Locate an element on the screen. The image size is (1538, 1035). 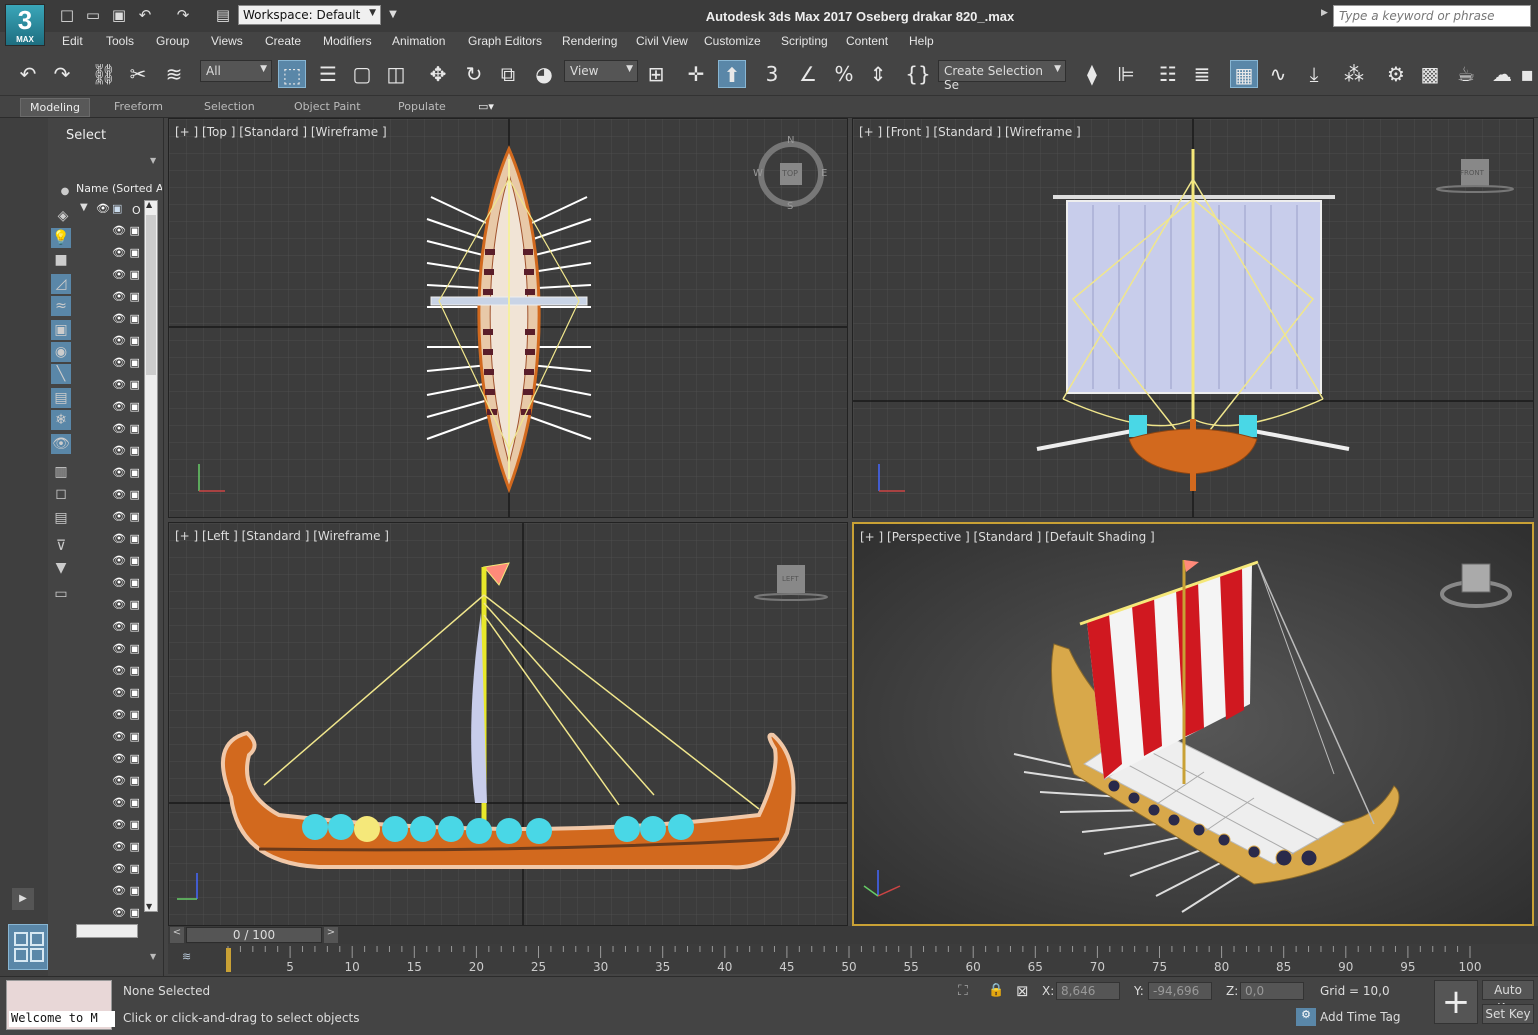
x-coordinate-field: 8,646 is located at coordinates (1088, 991).